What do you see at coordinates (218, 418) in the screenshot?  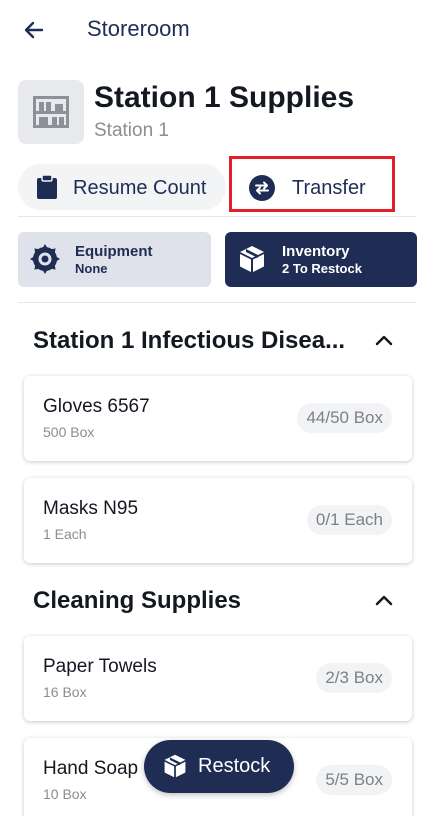 I see `list-item: Gloves 6567 500 Box 44/50 Box` at bounding box center [218, 418].